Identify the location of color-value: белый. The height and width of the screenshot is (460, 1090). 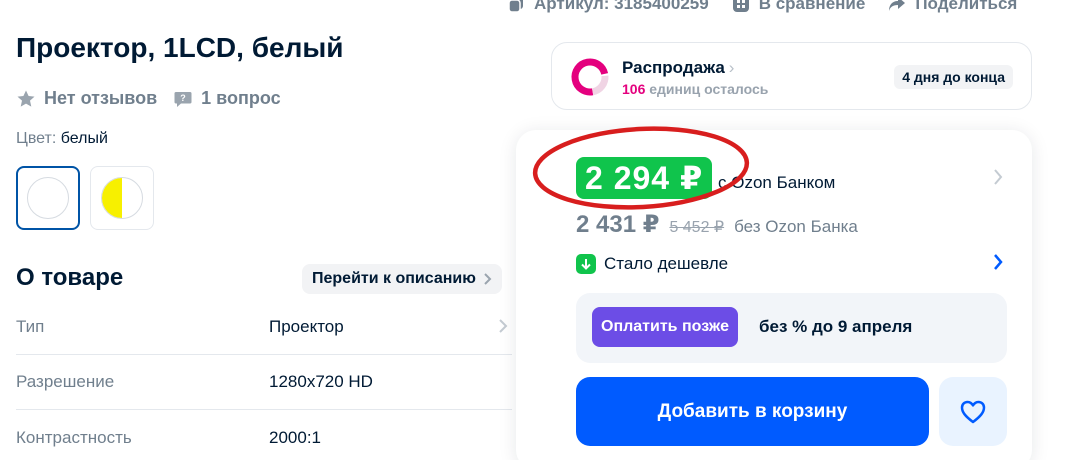
(84, 138).